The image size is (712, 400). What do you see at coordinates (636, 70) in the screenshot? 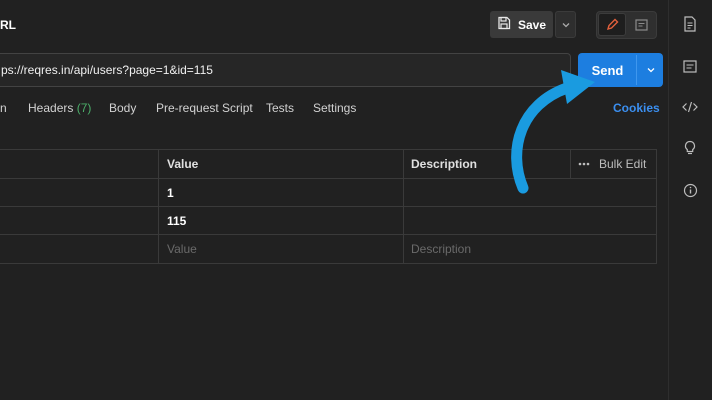
I see `send-divider` at bounding box center [636, 70].